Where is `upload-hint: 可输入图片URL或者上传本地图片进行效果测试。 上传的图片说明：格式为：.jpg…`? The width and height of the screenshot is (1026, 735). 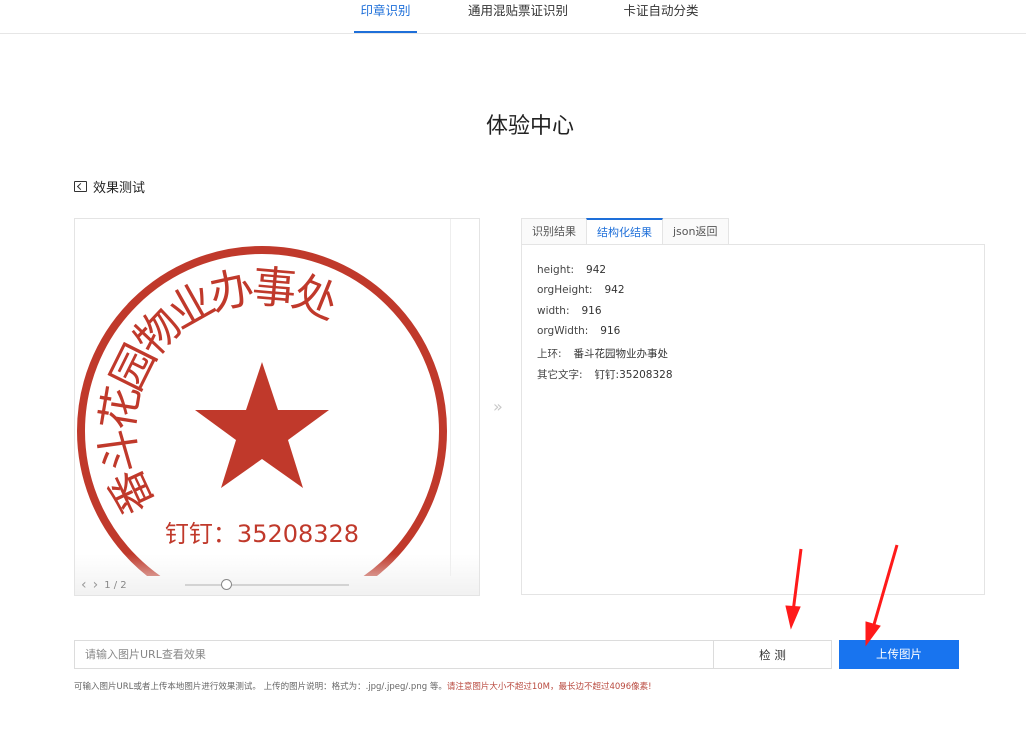 upload-hint: 可输入图片URL或者上传本地图片进行效果测试。 上传的图片说明：格式为：.jpg… is located at coordinates (363, 687).